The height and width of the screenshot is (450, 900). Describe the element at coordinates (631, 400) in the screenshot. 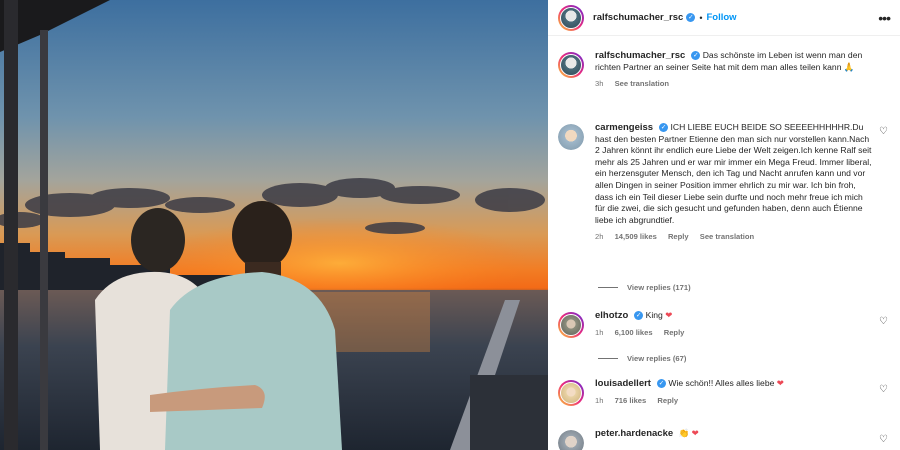

I see `comment-likes: 716 likes` at that location.